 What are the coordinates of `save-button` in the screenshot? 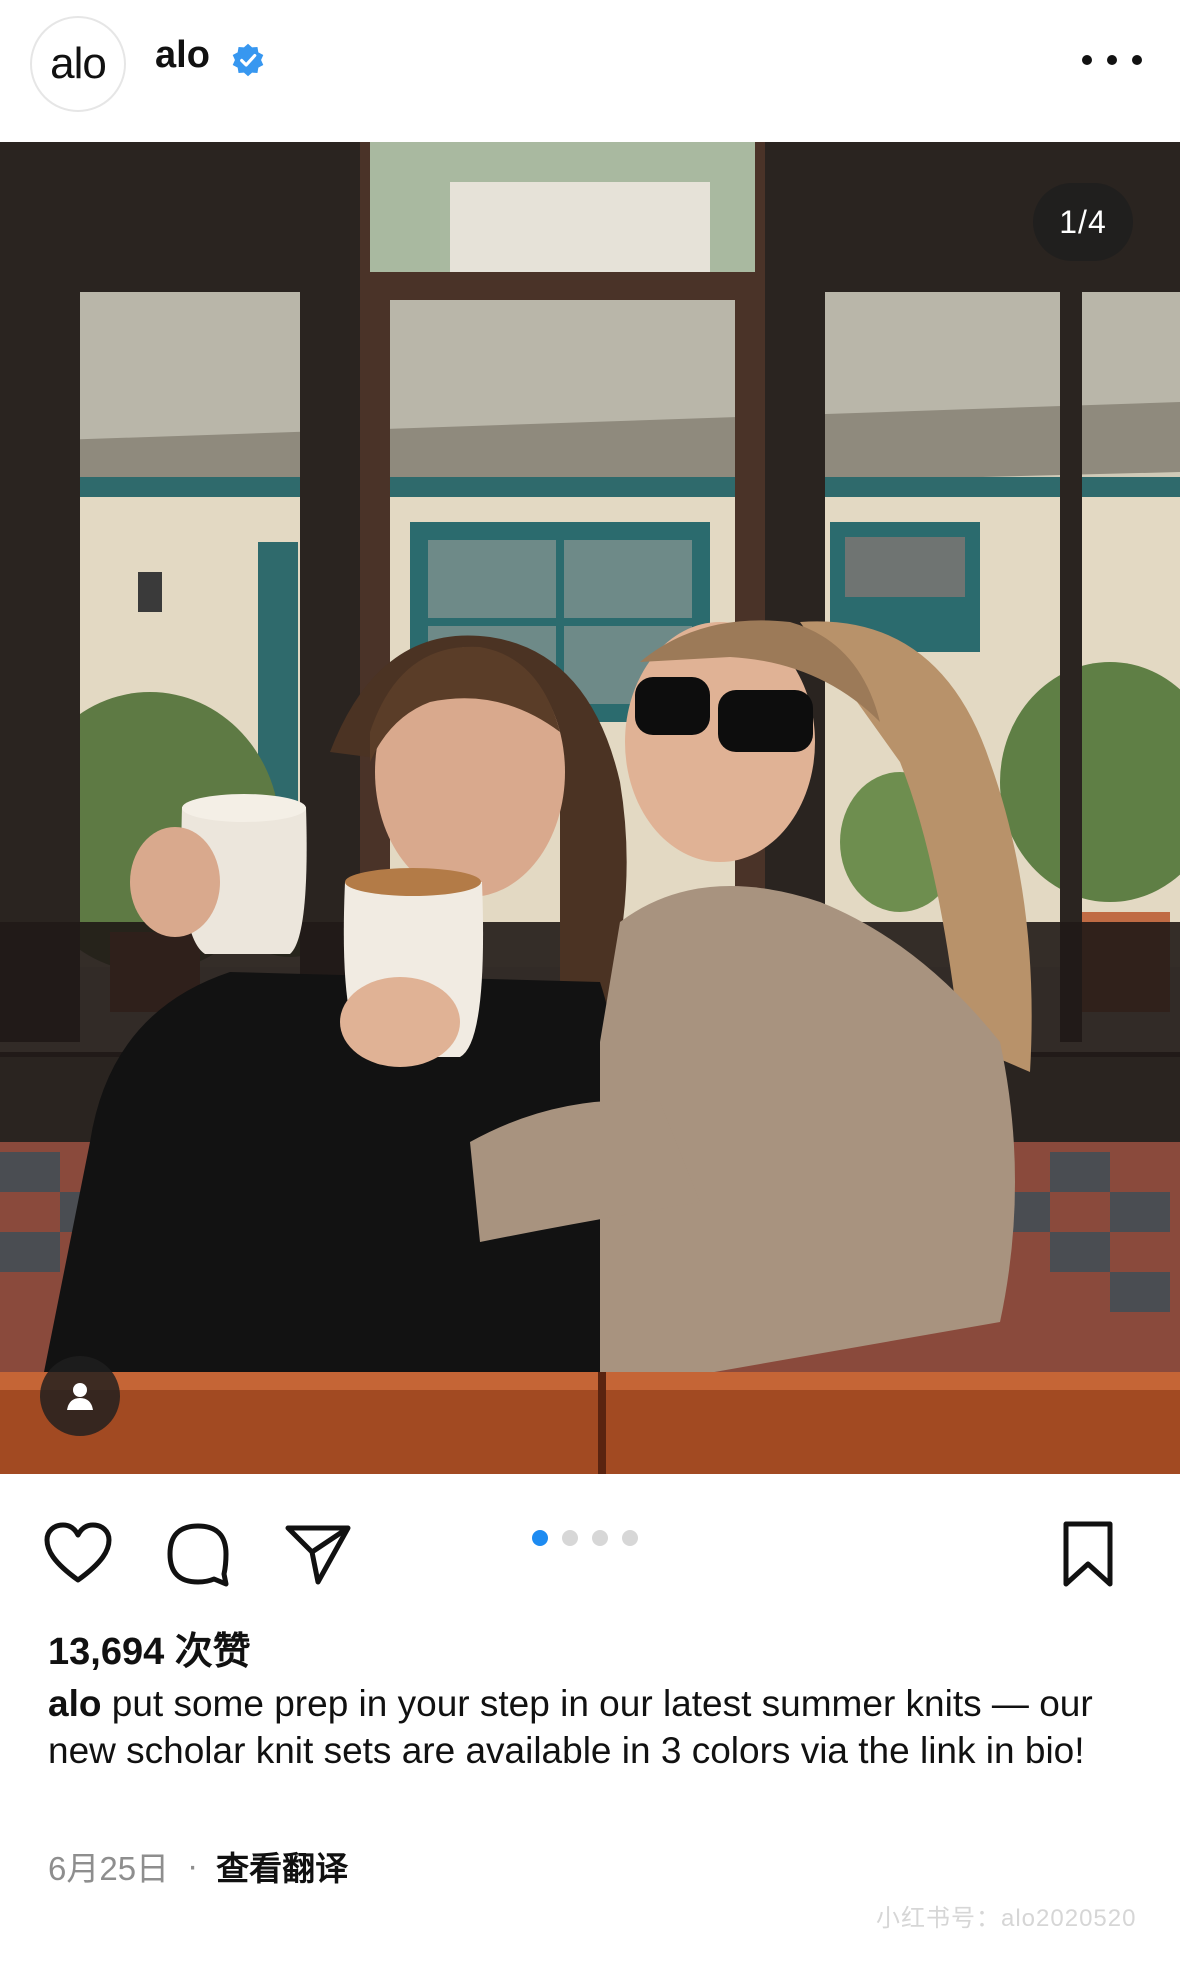 It's located at (1088, 1554).